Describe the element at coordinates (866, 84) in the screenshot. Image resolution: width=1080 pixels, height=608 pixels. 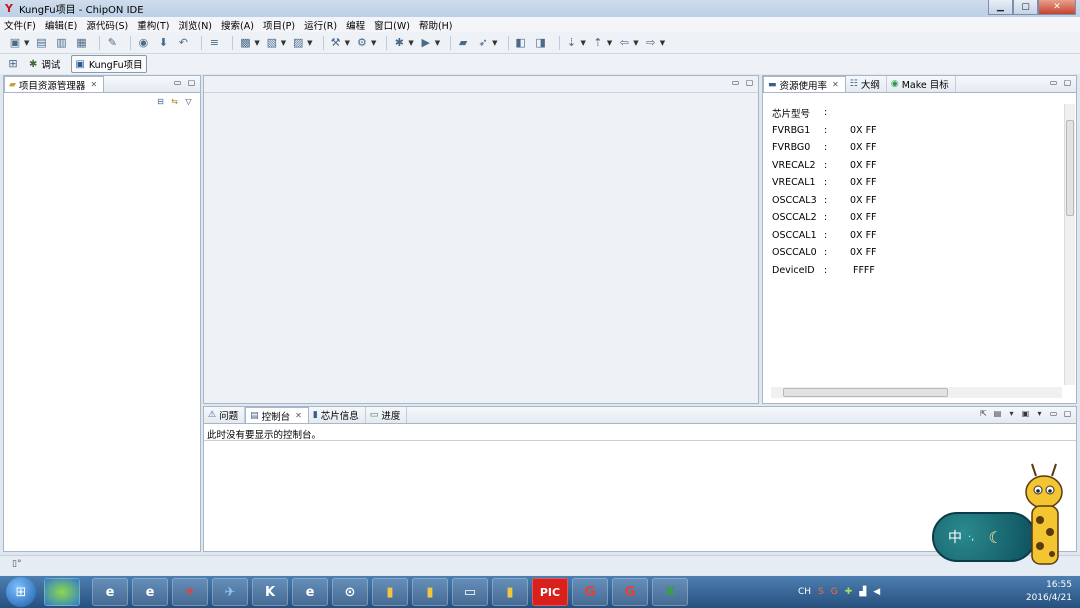
I see `tab-outline: ☷ 大纲` at that location.